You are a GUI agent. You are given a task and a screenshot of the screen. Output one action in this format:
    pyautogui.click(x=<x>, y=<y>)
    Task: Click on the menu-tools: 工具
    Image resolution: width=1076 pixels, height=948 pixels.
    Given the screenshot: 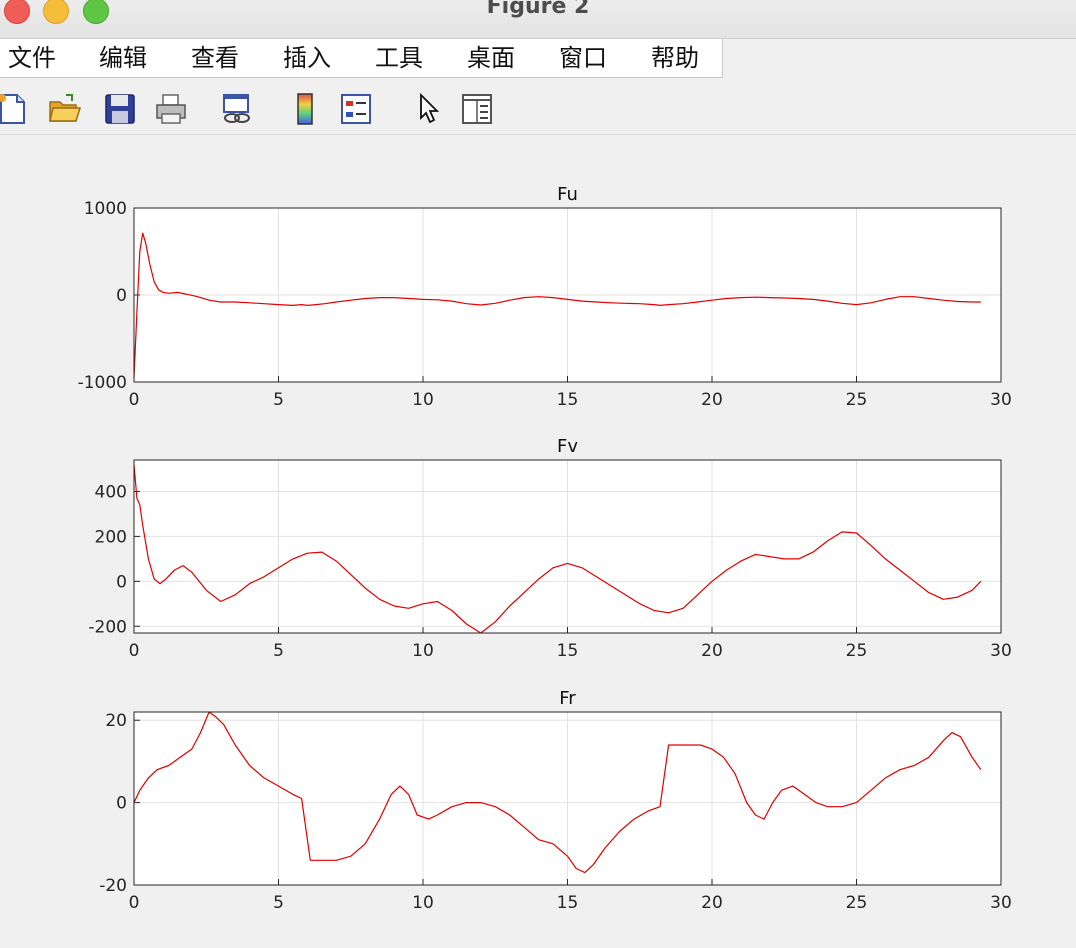 What is the action you would take?
    pyautogui.click(x=399, y=58)
    